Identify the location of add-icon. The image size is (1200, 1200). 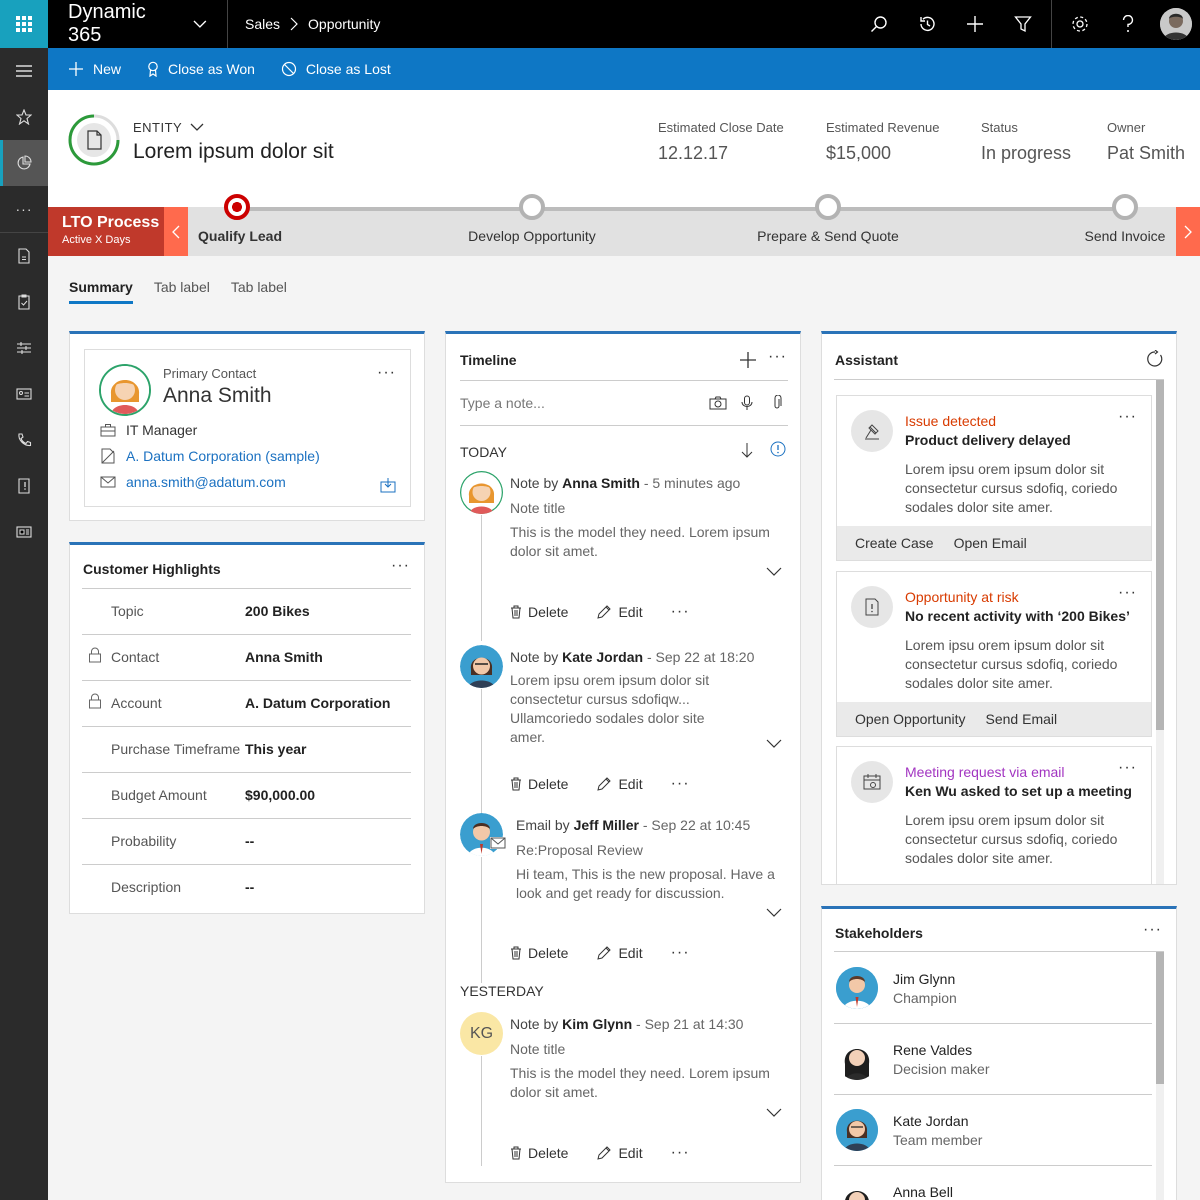
(748, 360).